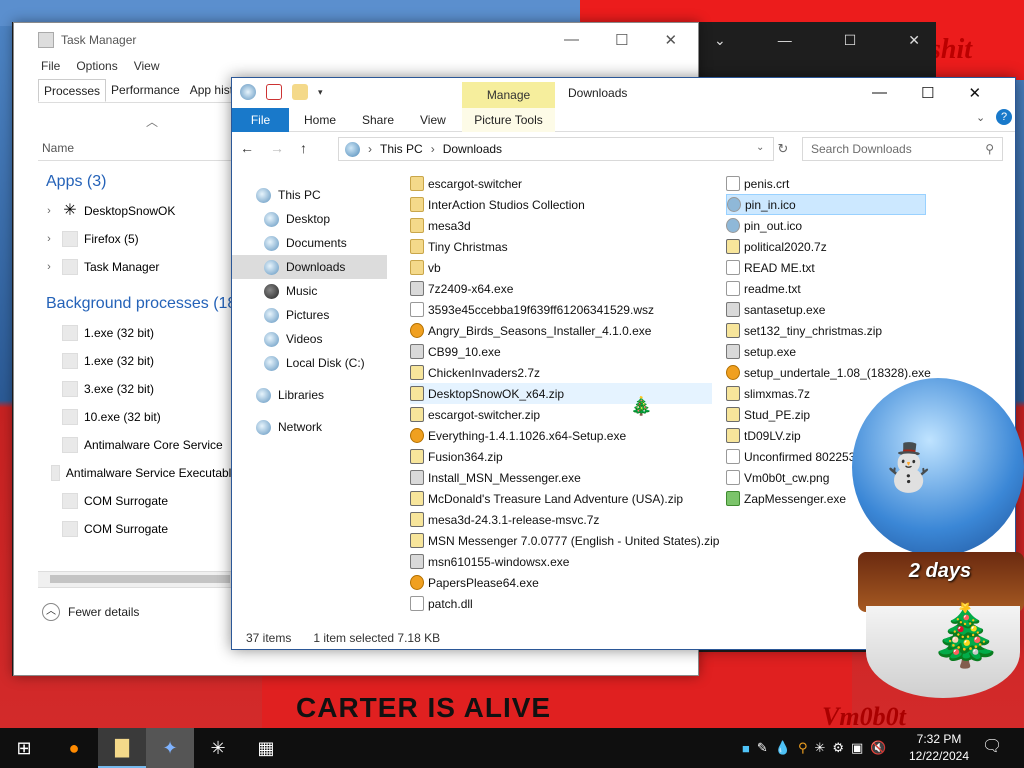 This screenshot has height=768, width=1024. What do you see at coordinates (341, 315) in the screenshot?
I see `nav-item-pictures: Pictures` at bounding box center [341, 315].